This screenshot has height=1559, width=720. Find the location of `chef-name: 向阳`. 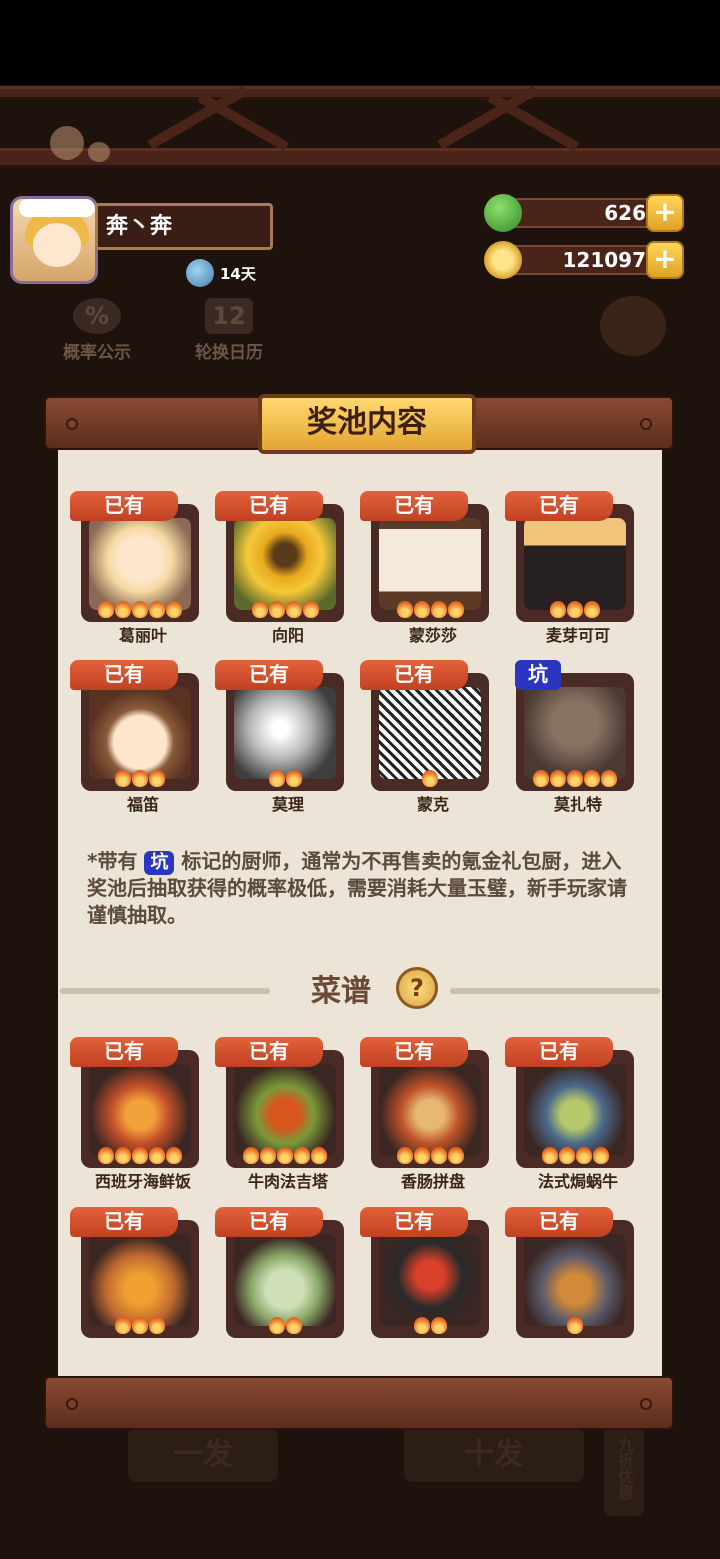

chef-name: 向阳 is located at coordinates (287, 635).